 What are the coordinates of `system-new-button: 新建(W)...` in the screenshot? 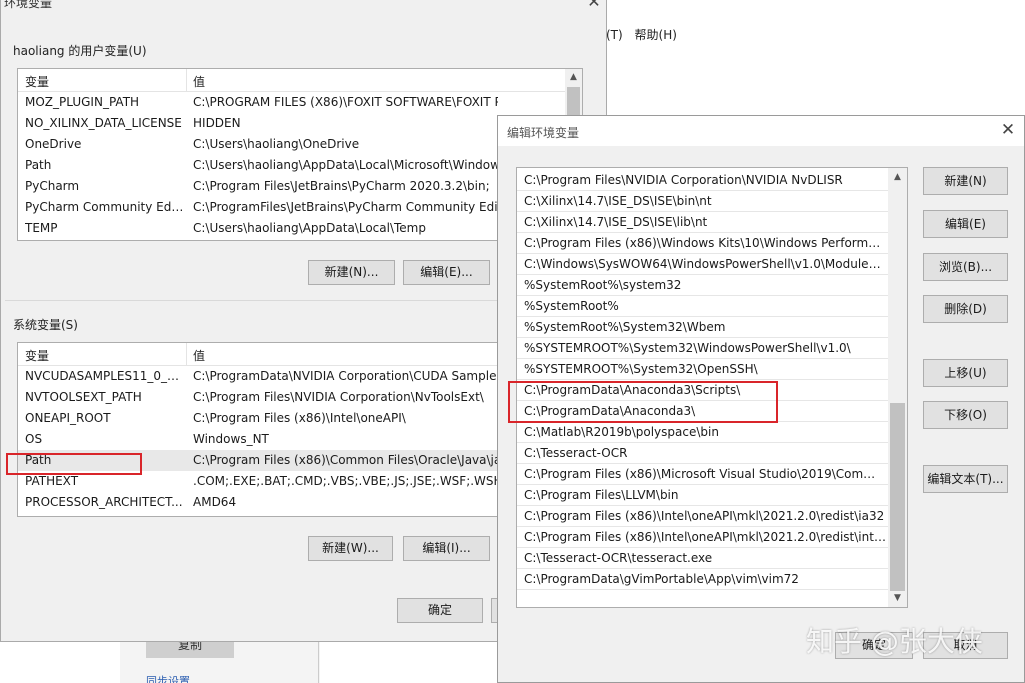 It's located at (350, 548).